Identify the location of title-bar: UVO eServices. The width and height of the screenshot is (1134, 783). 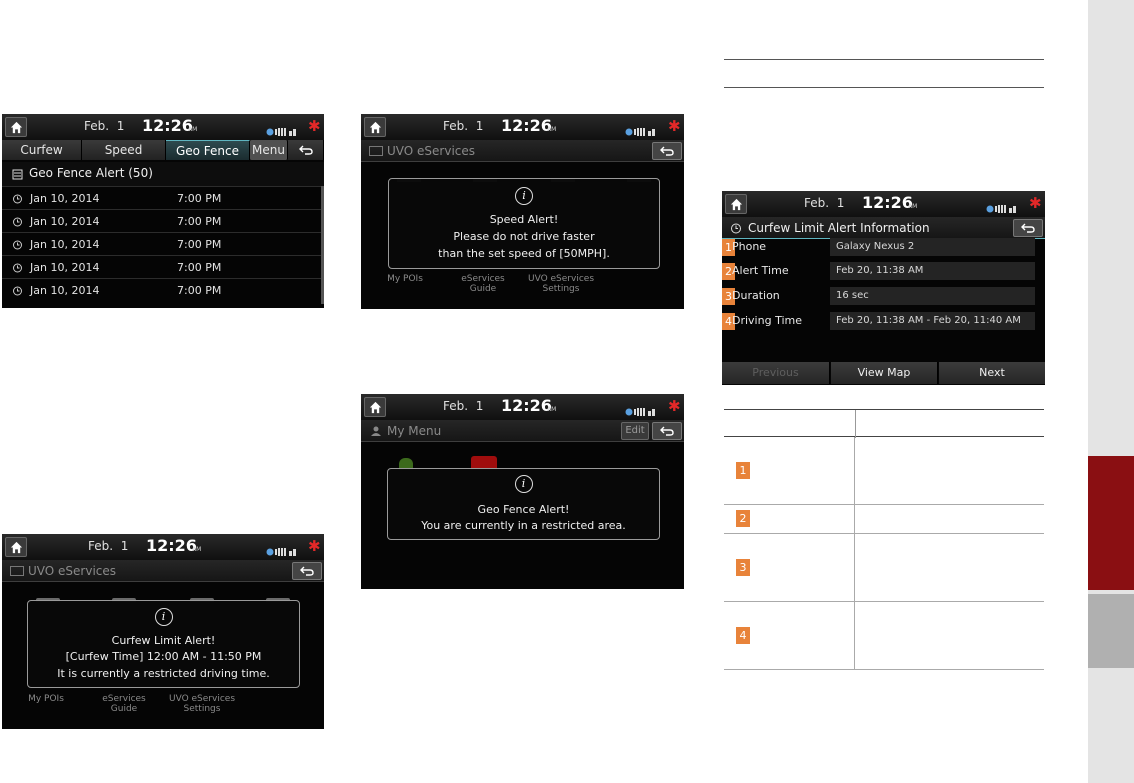
(522, 151).